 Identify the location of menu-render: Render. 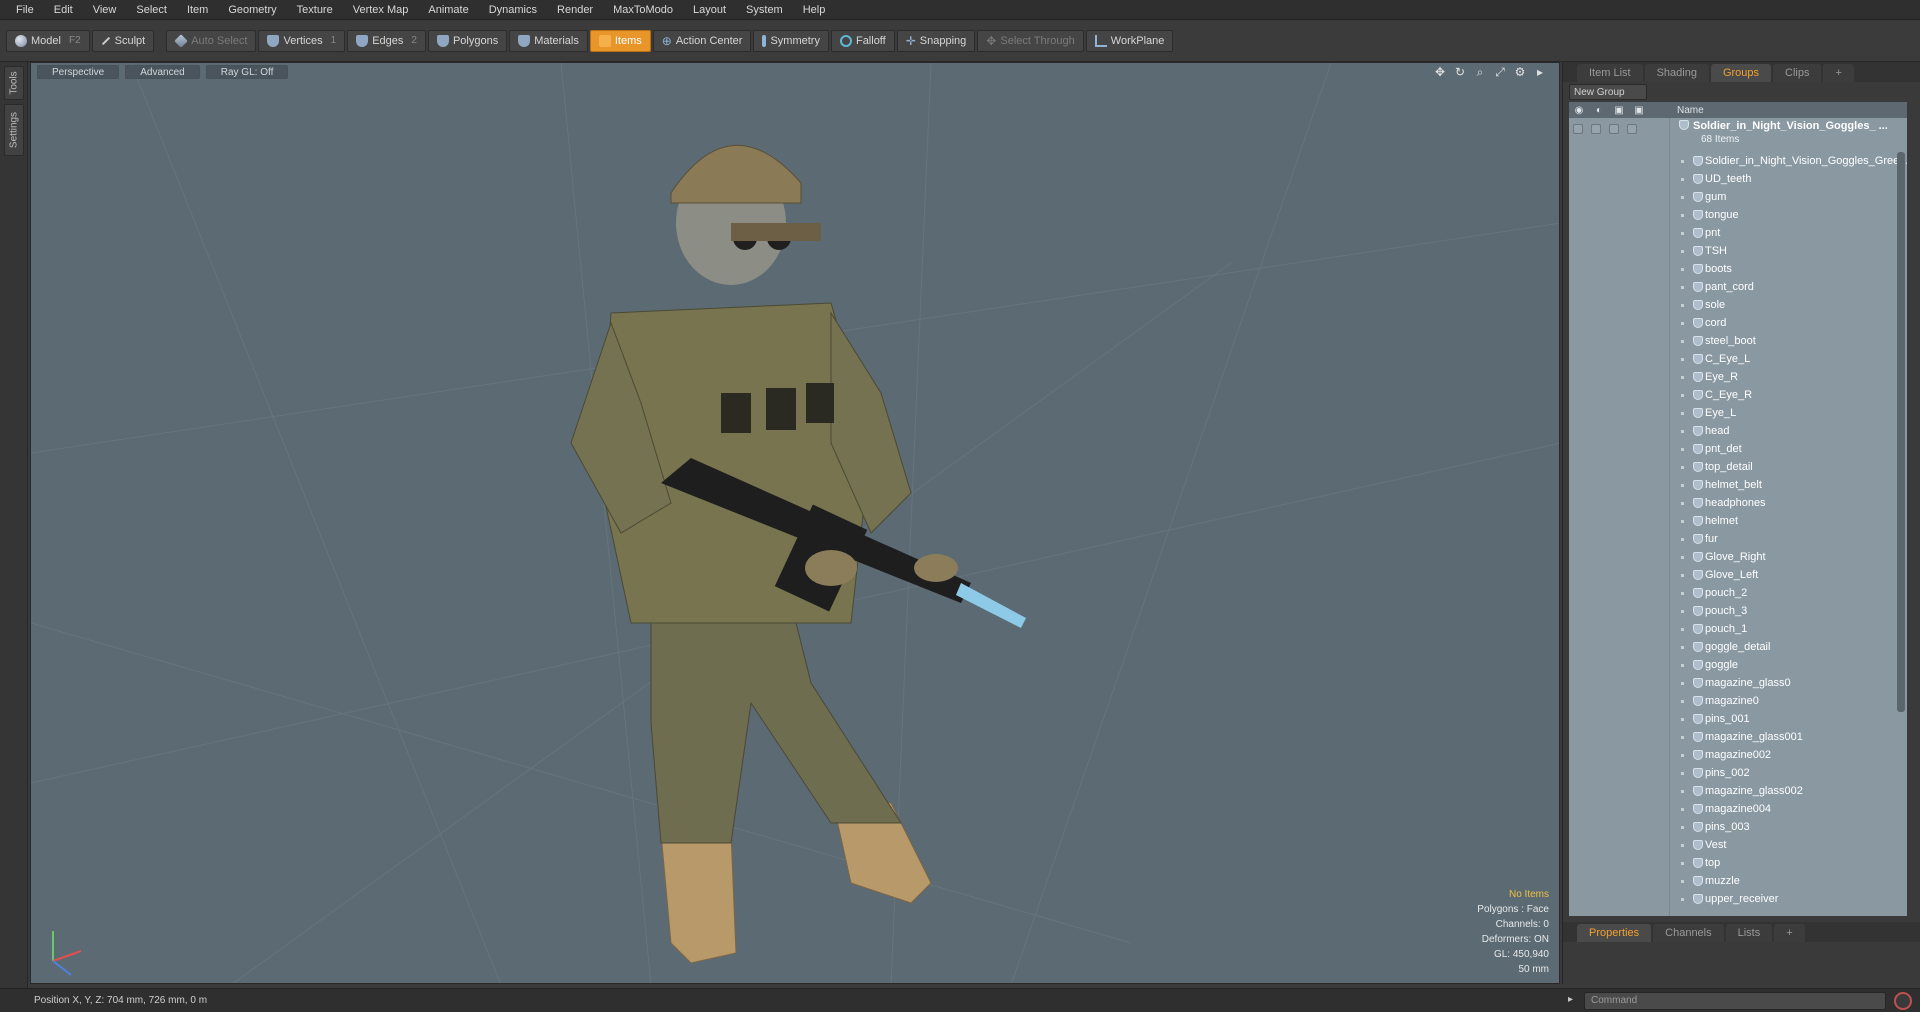
(575, 10).